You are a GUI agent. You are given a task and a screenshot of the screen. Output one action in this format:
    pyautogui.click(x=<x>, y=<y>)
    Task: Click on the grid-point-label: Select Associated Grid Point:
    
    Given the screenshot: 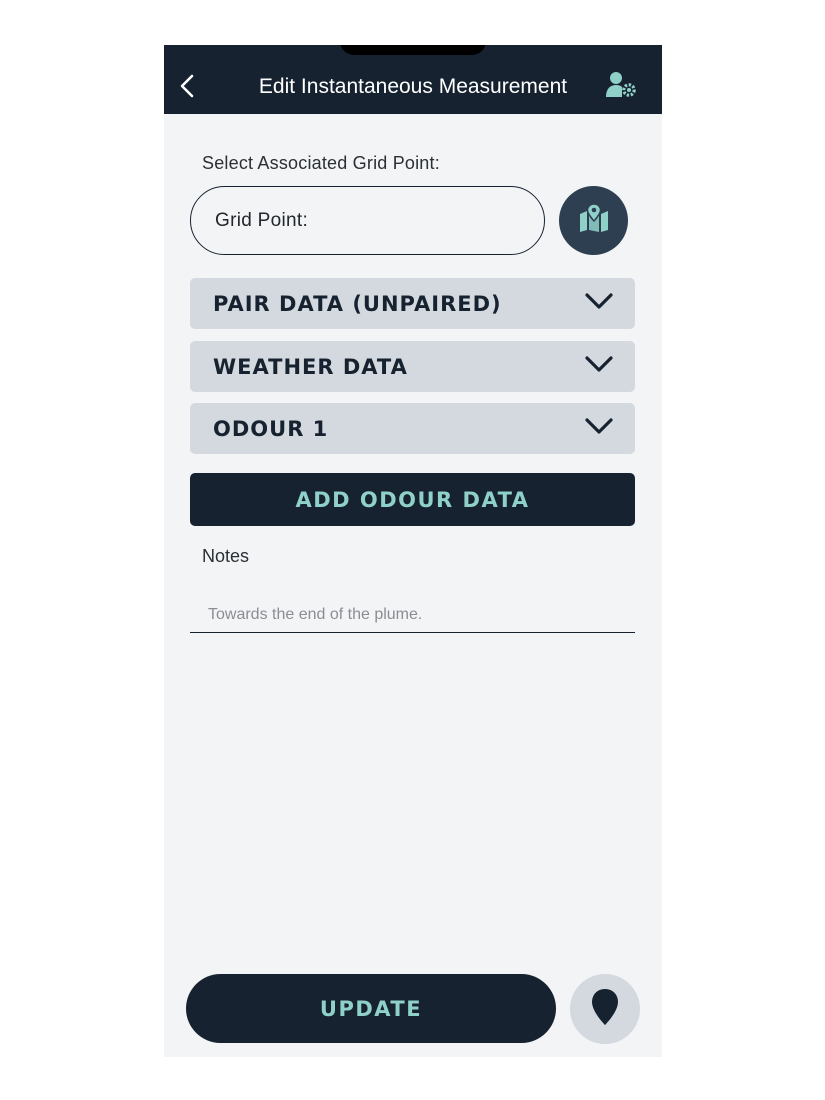 What is the action you would take?
    pyautogui.click(x=321, y=163)
    